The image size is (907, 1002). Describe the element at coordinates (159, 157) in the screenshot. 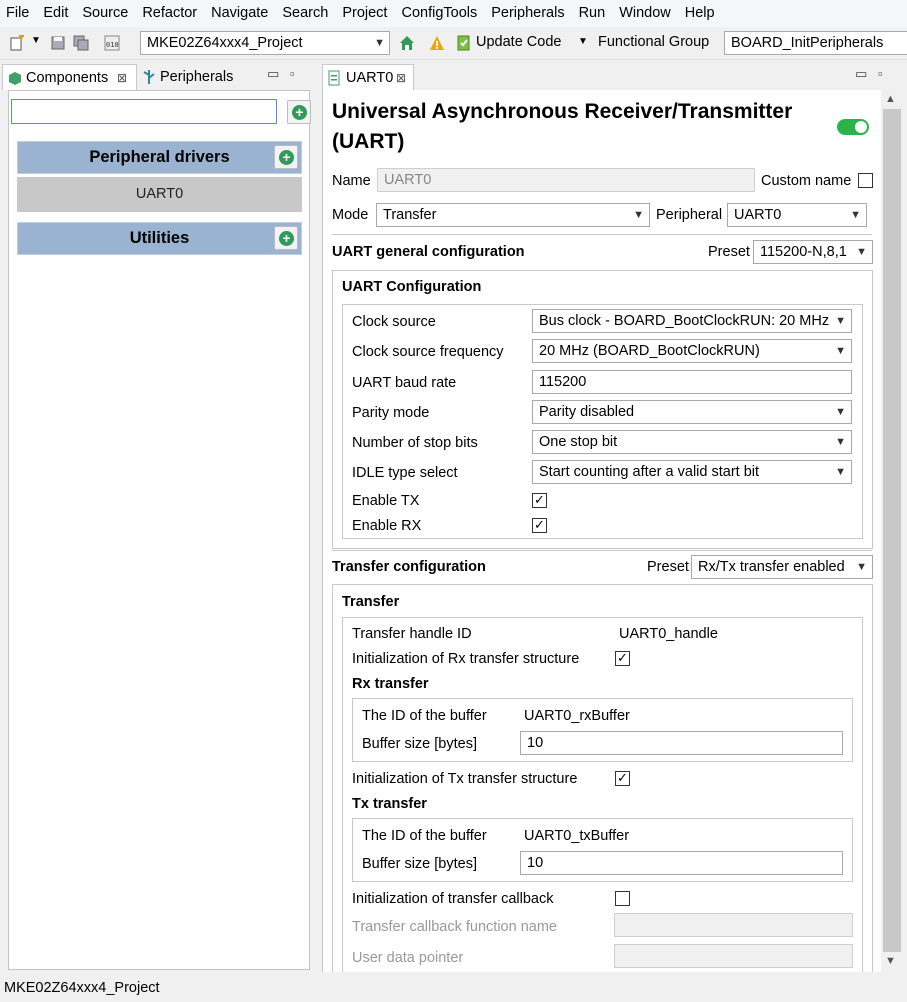

I see `group-peripheral-drivers: Peripheral drivers +` at that location.